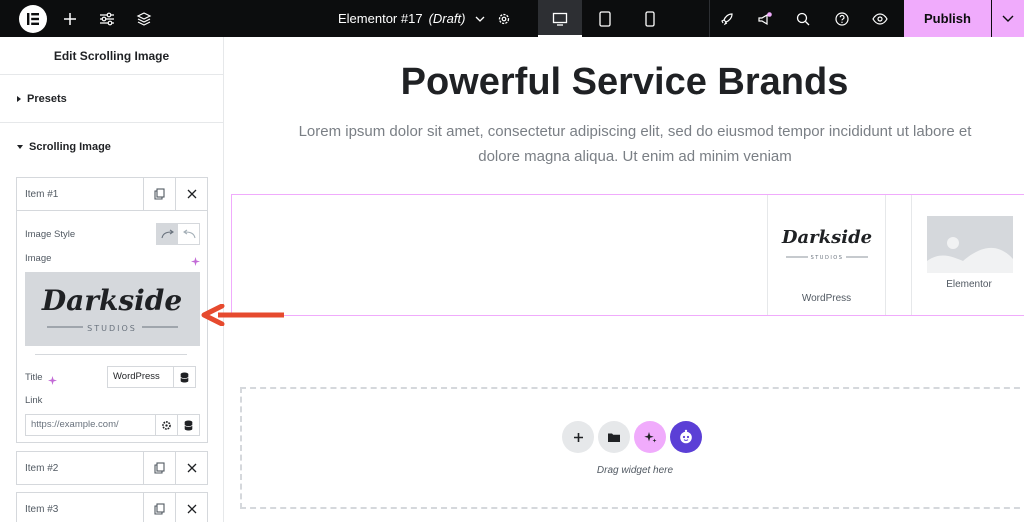 The height and width of the screenshot is (522, 1024). What do you see at coordinates (614, 437) in the screenshot?
I see `folder-icon` at bounding box center [614, 437].